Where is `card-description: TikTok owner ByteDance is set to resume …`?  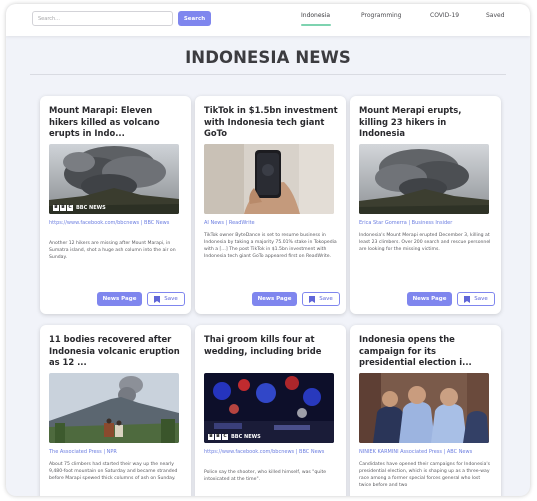
card-description: TikTok owner ByteDance is set to resume … is located at coordinates (270, 246).